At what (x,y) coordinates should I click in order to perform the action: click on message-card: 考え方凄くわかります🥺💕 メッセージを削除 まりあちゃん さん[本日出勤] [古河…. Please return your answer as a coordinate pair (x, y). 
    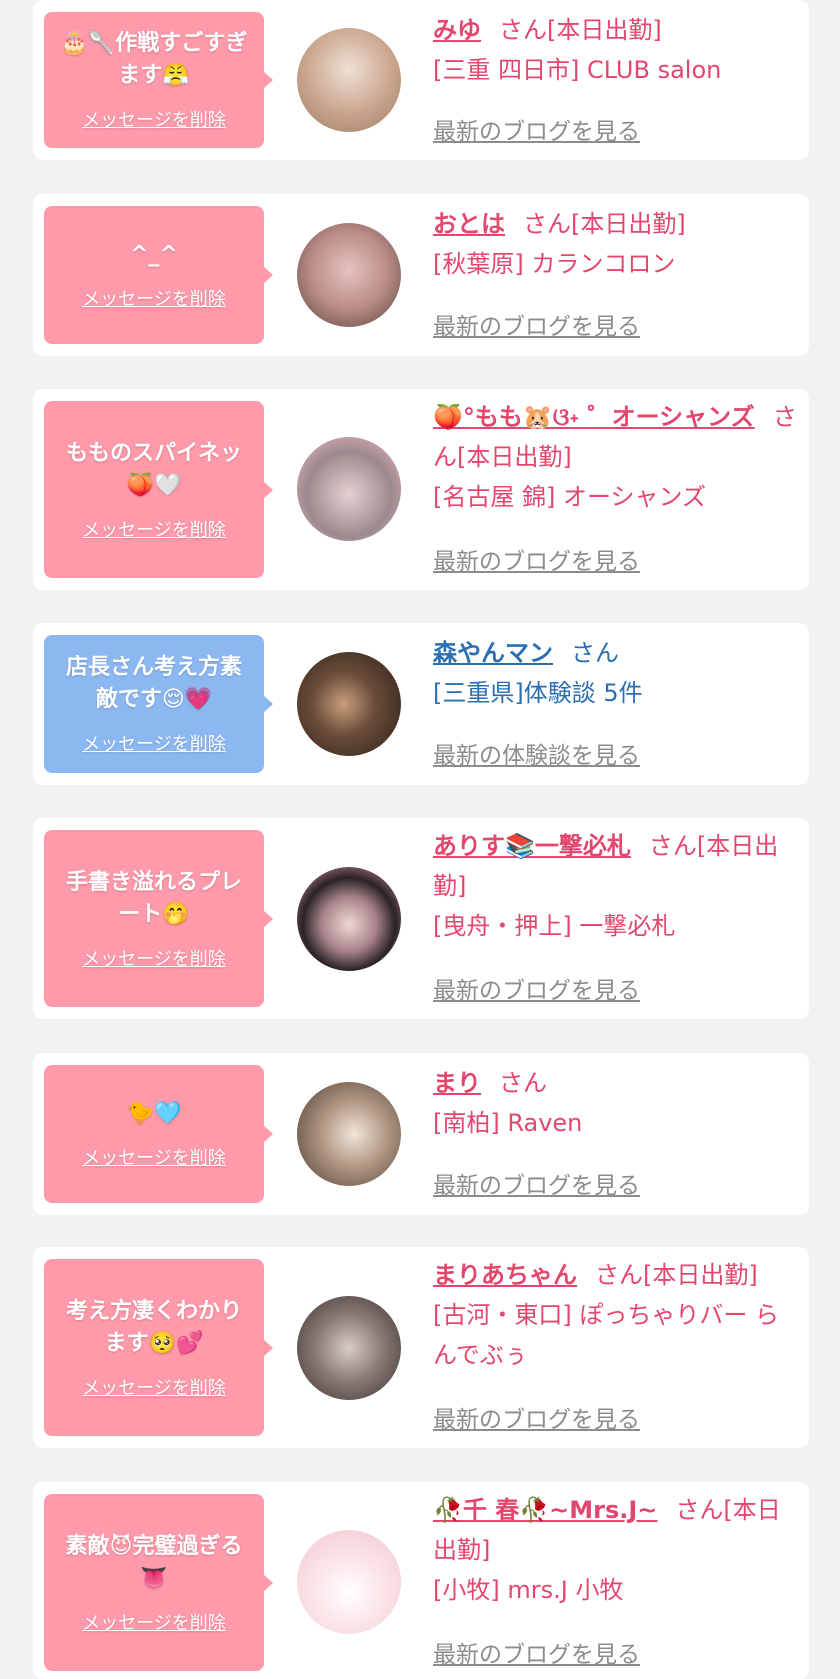
    Looking at the image, I should click on (421, 1347).